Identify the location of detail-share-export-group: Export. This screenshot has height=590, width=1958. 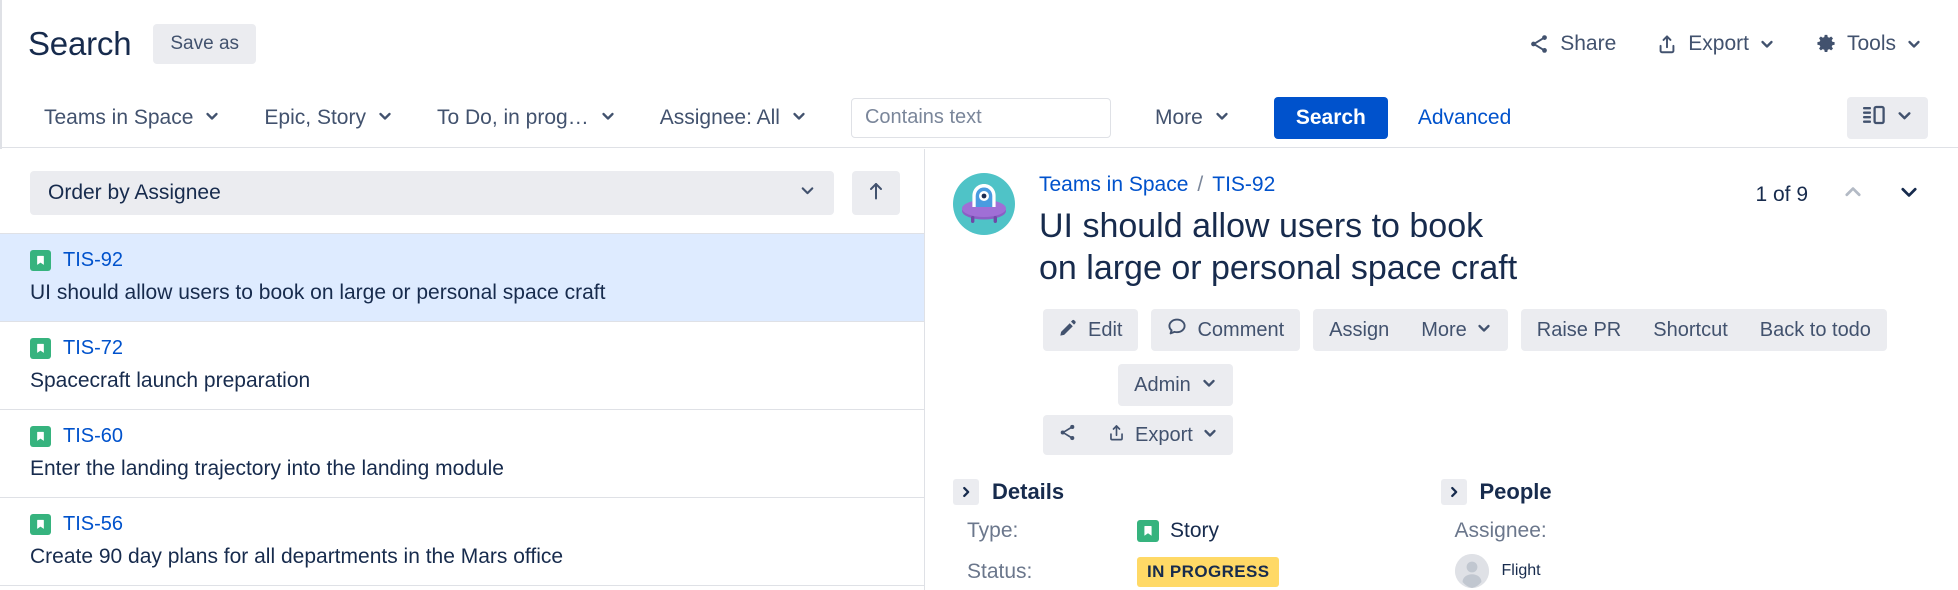
(1138, 435).